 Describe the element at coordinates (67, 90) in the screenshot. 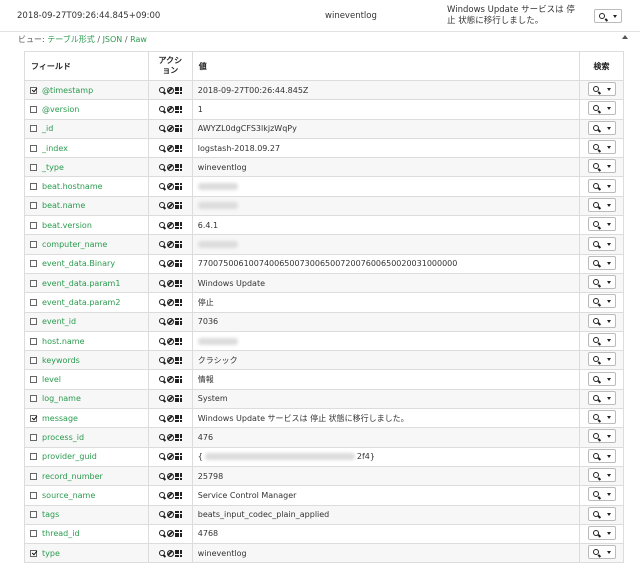

I see `field-name: @timestamp` at that location.